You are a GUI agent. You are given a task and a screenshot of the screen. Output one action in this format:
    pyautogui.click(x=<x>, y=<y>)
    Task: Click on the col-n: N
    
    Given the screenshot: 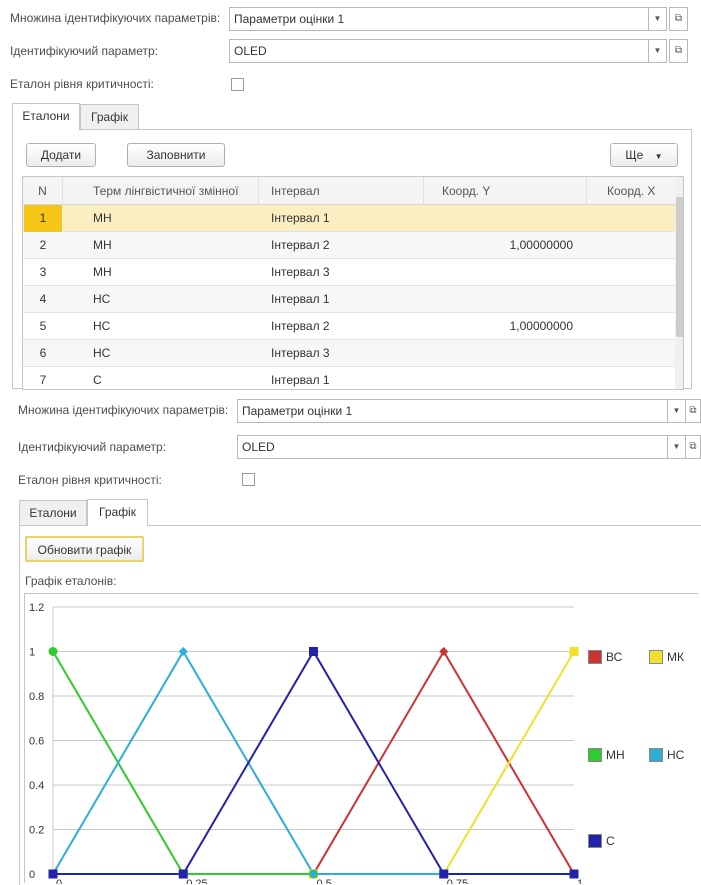 What is the action you would take?
    pyautogui.click(x=43, y=191)
    